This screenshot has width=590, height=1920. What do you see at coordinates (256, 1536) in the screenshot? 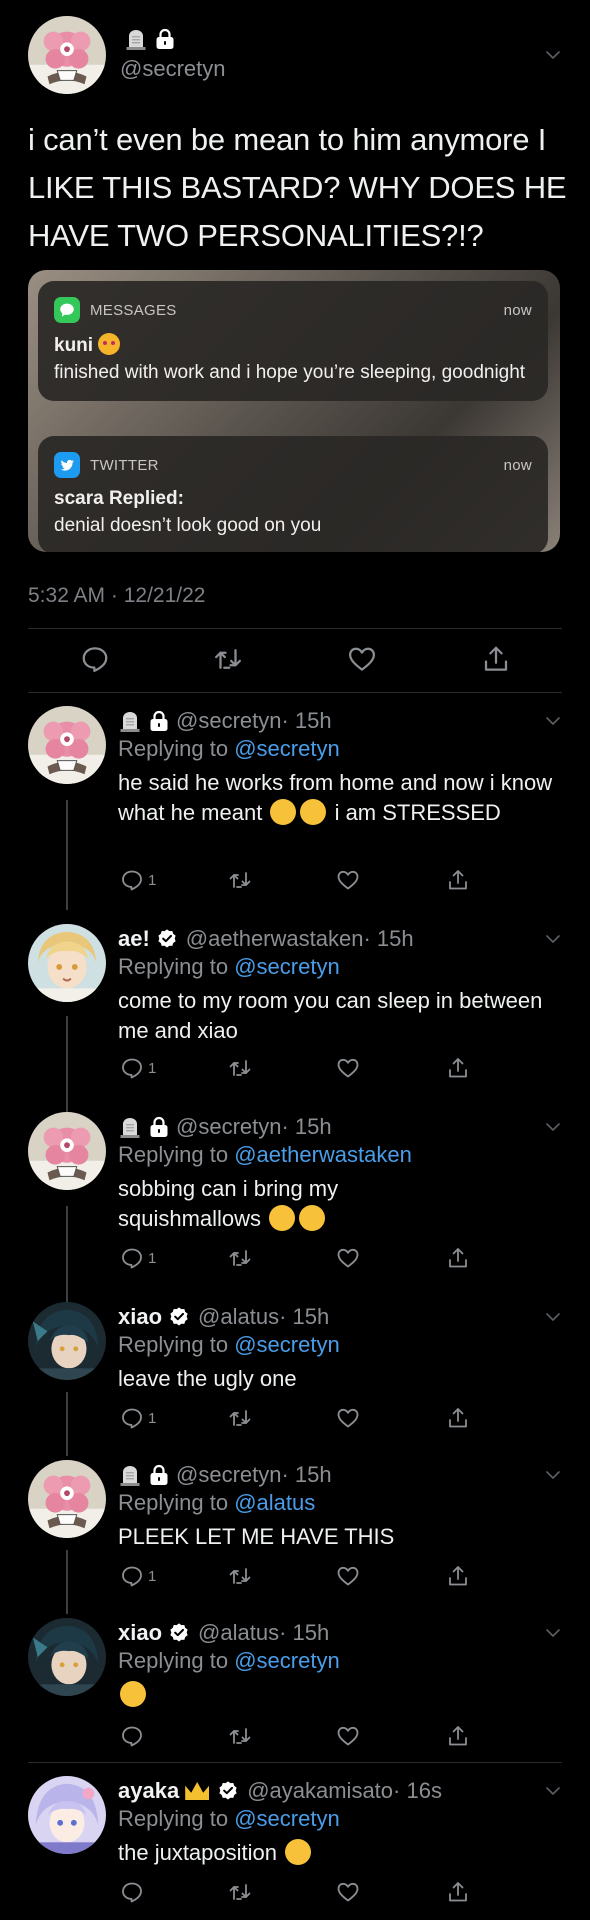
I see `reply-text: PLEEK LET ME HAVE THIS` at bounding box center [256, 1536].